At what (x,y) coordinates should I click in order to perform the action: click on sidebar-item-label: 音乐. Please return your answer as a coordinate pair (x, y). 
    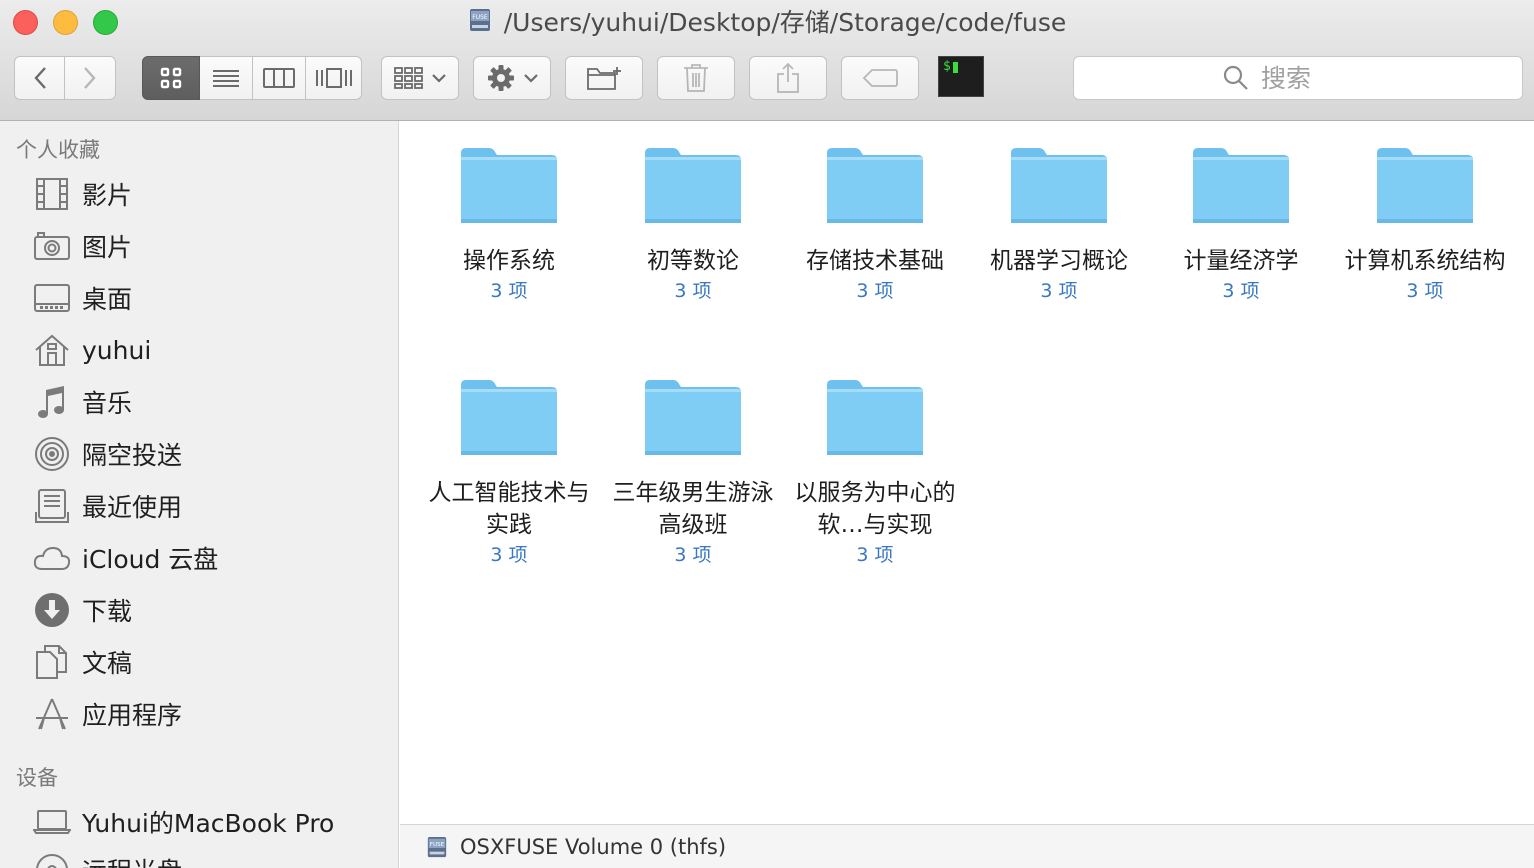
    Looking at the image, I should click on (107, 403).